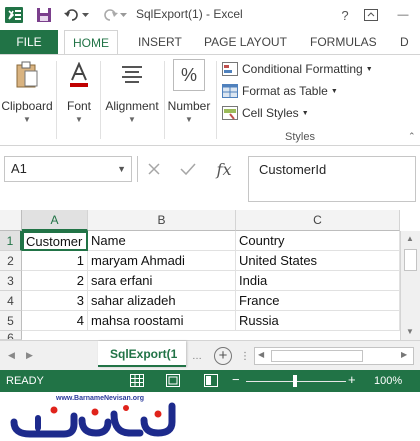 The image size is (420, 441). Describe the element at coordinates (318, 241) in the screenshot. I see `cell-c1: Country` at that location.